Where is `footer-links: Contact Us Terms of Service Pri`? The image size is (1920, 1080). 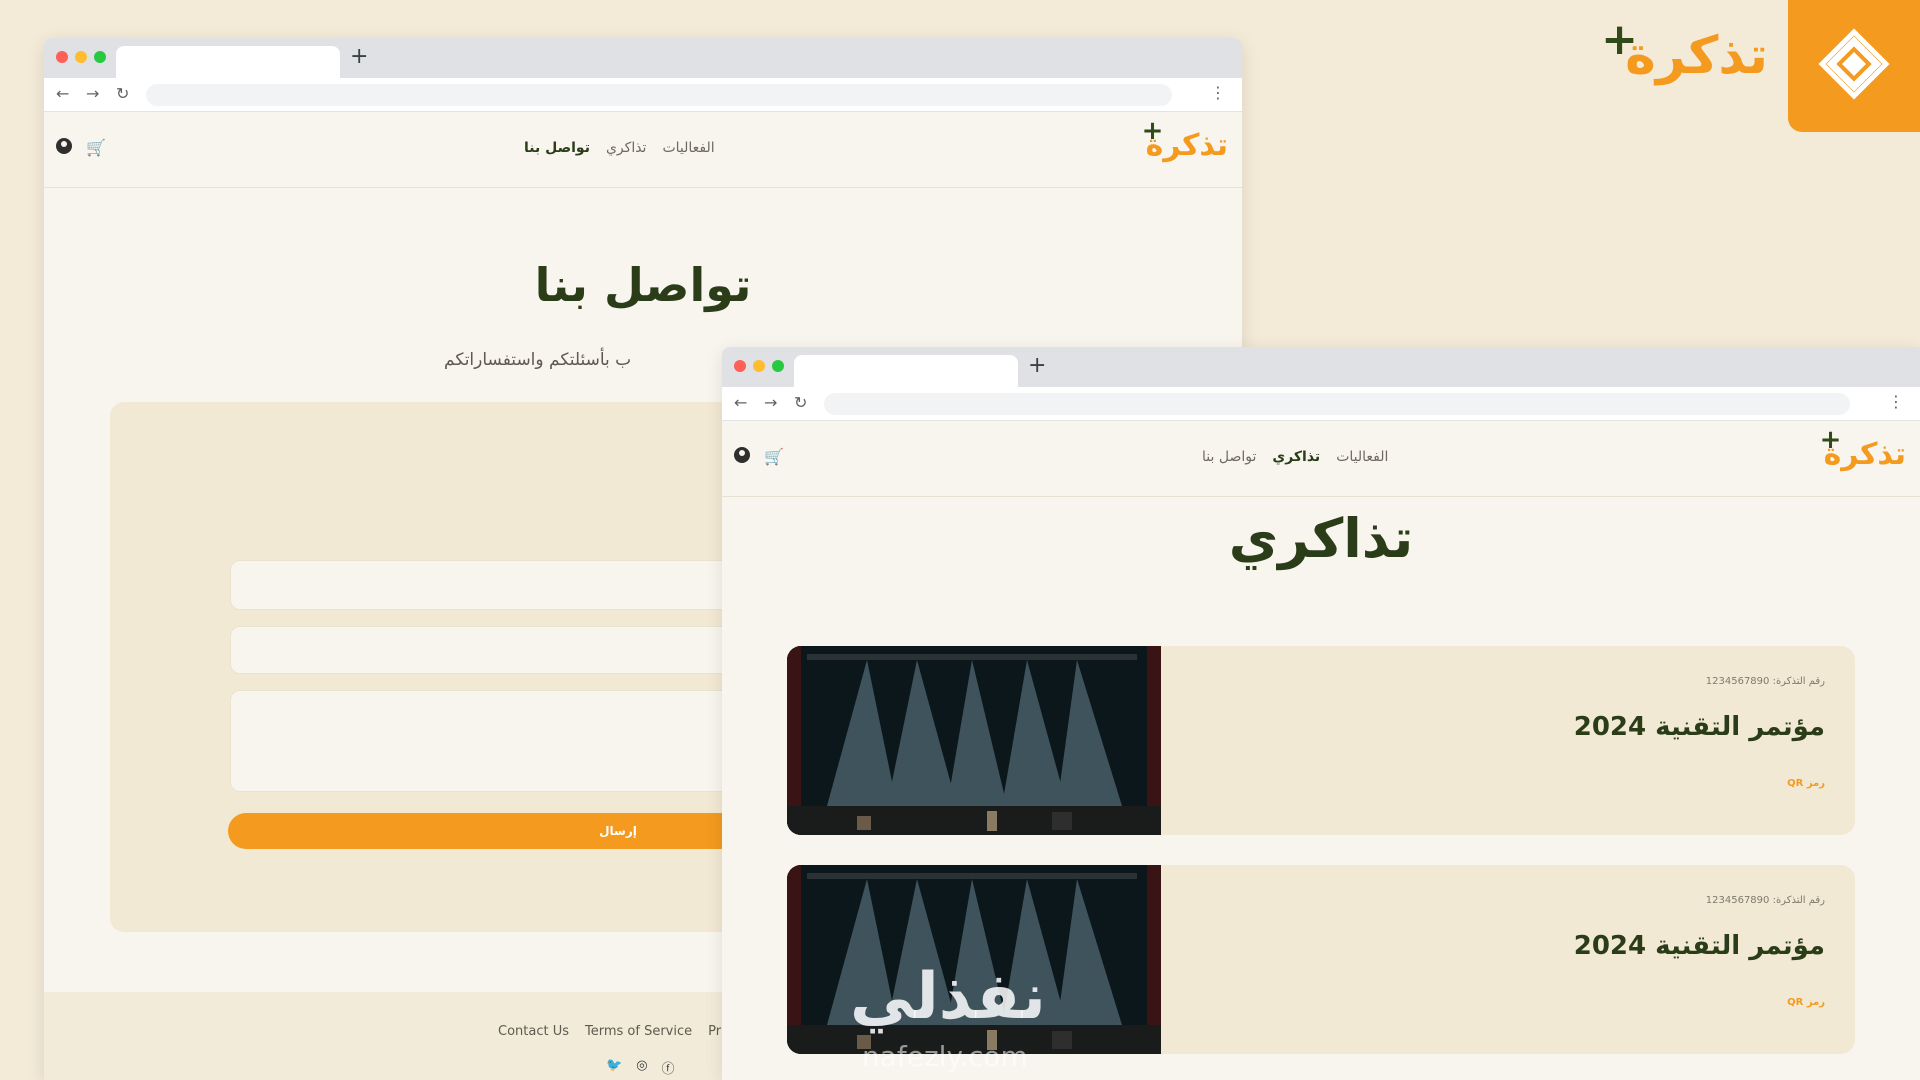 footer-links: Contact Us Terms of Service Pri is located at coordinates (611, 1031).